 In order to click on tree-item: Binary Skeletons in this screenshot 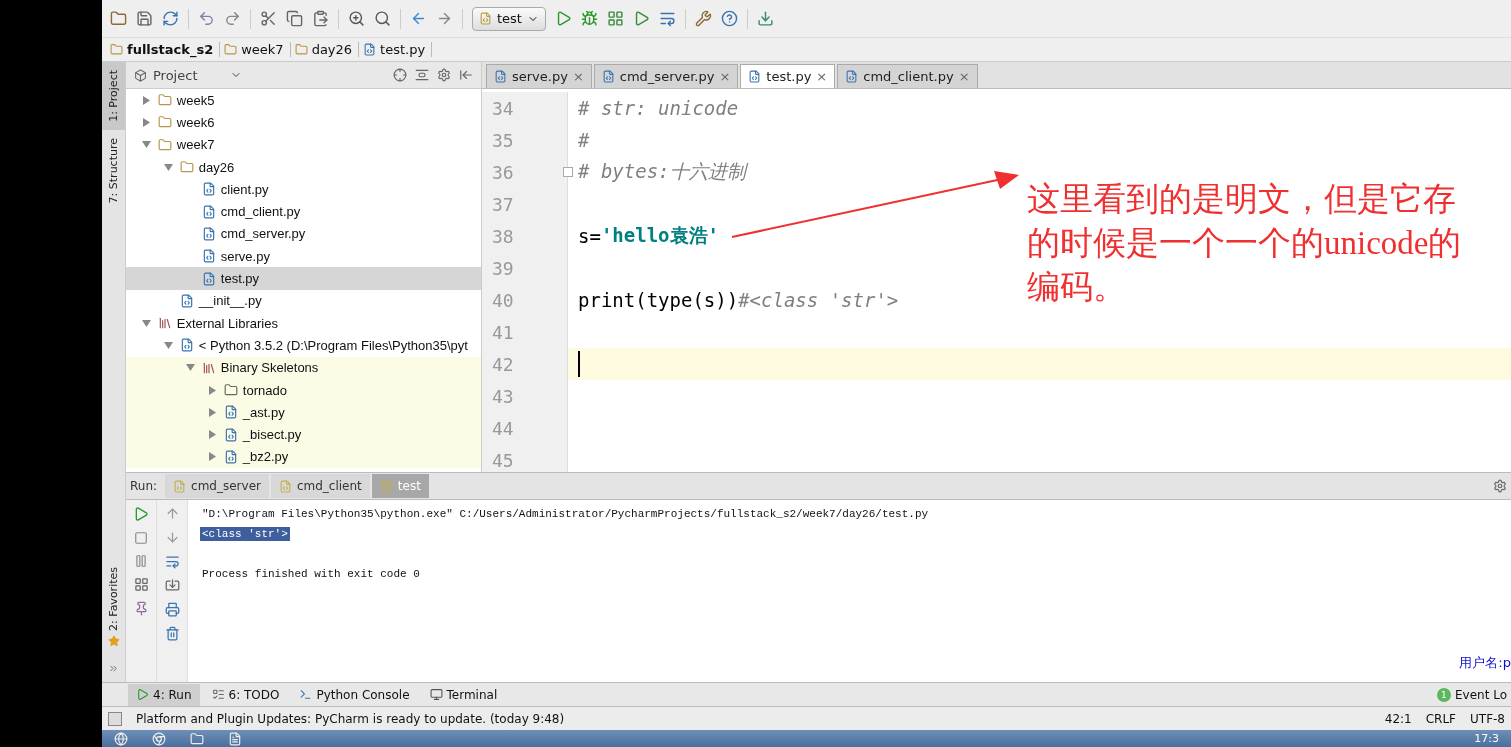, I will do `click(303, 367)`.